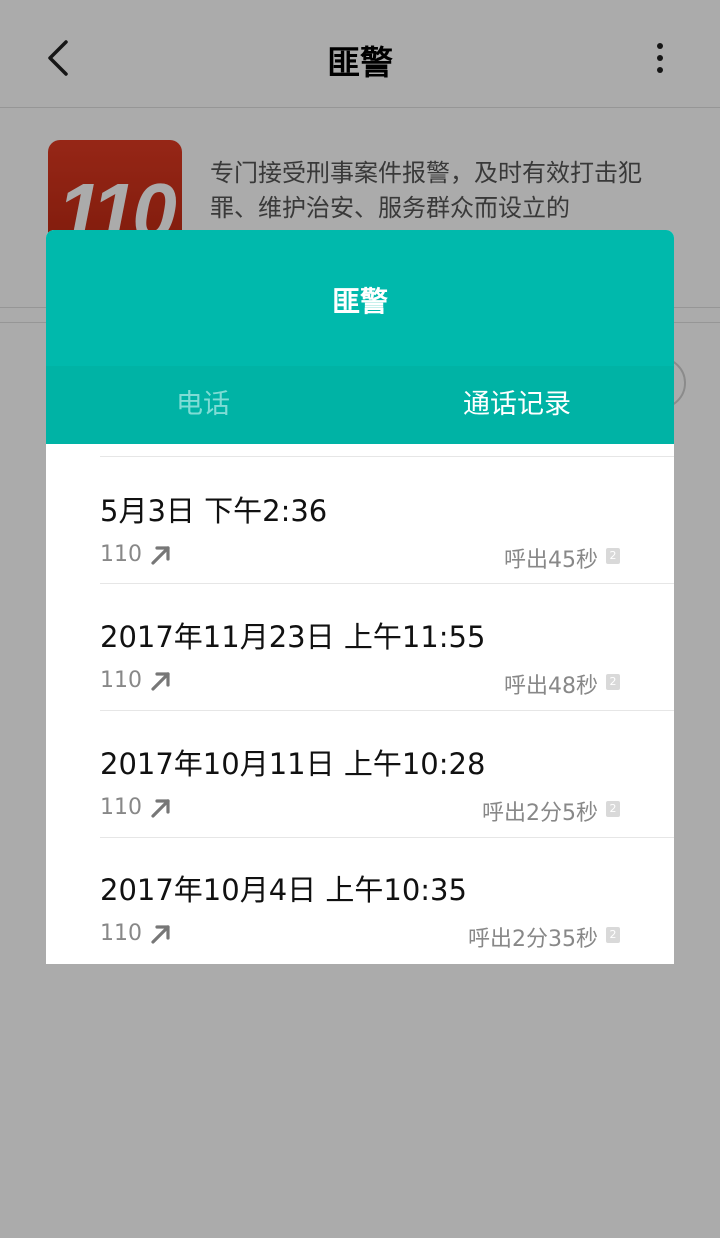 The image size is (720, 1238). What do you see at coordinates (517, 405) in the screenshot?
I see `tab-call-history: 通话记录` at bounding box center [517, 405].